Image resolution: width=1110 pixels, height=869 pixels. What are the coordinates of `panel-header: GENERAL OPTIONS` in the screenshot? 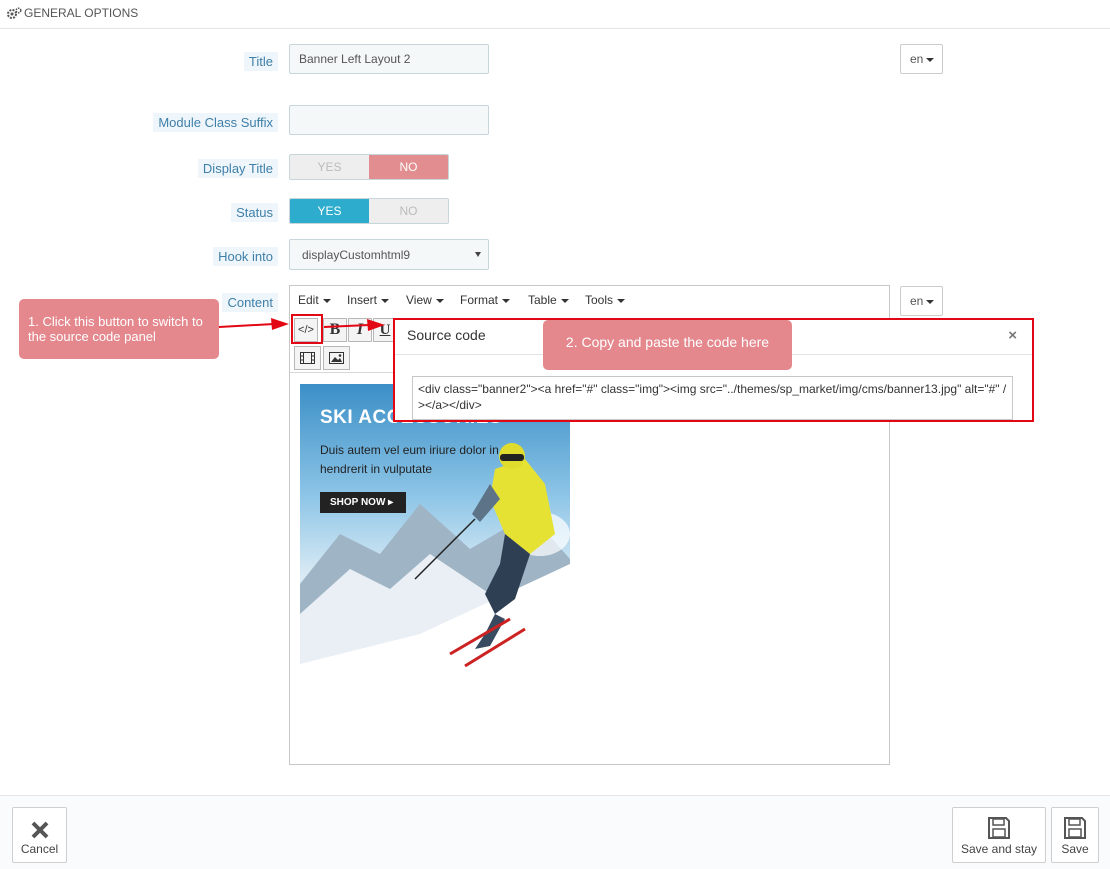 It's located at (555, 14).